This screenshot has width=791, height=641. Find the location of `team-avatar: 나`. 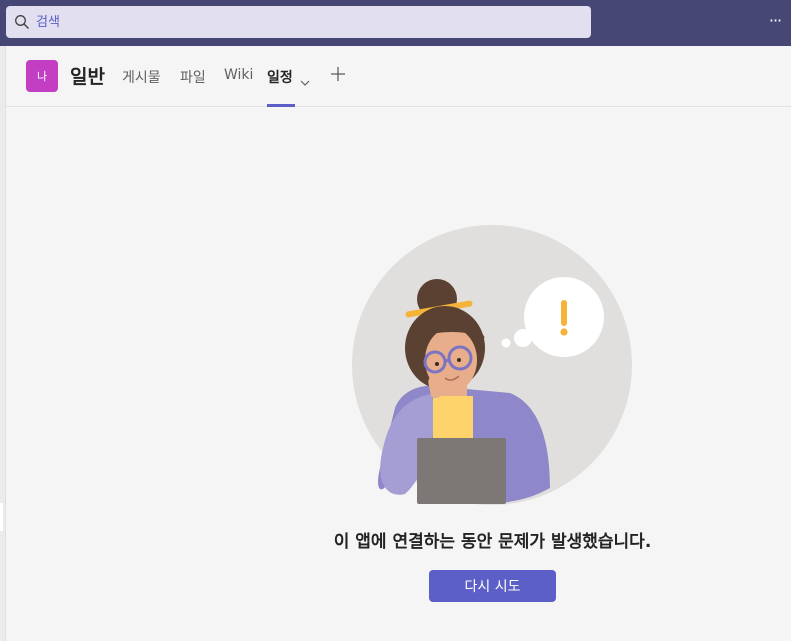

team-avatar: 나 is located at coordinates (42, 76).